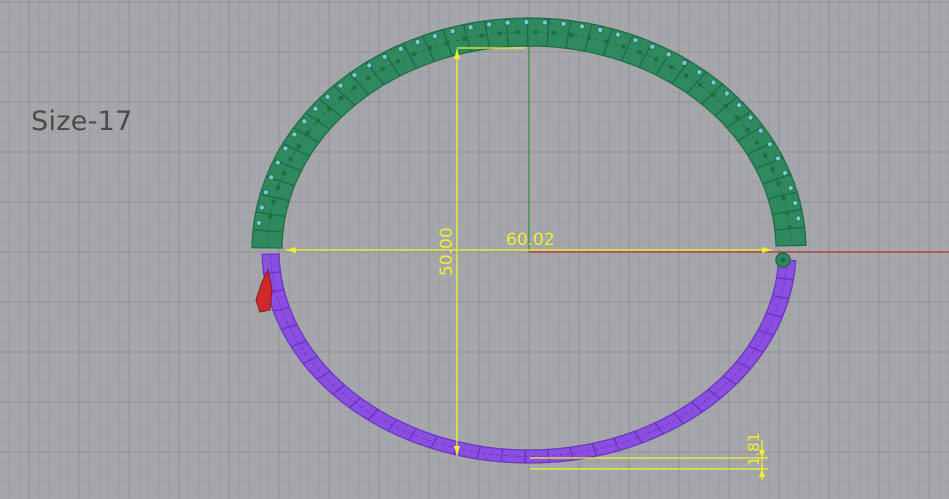 This screenshot has width=949, height=499. Describe the element at coordinates (447, 251) in the screenshot. I see `height-dimension-text: 50.00` at that location.